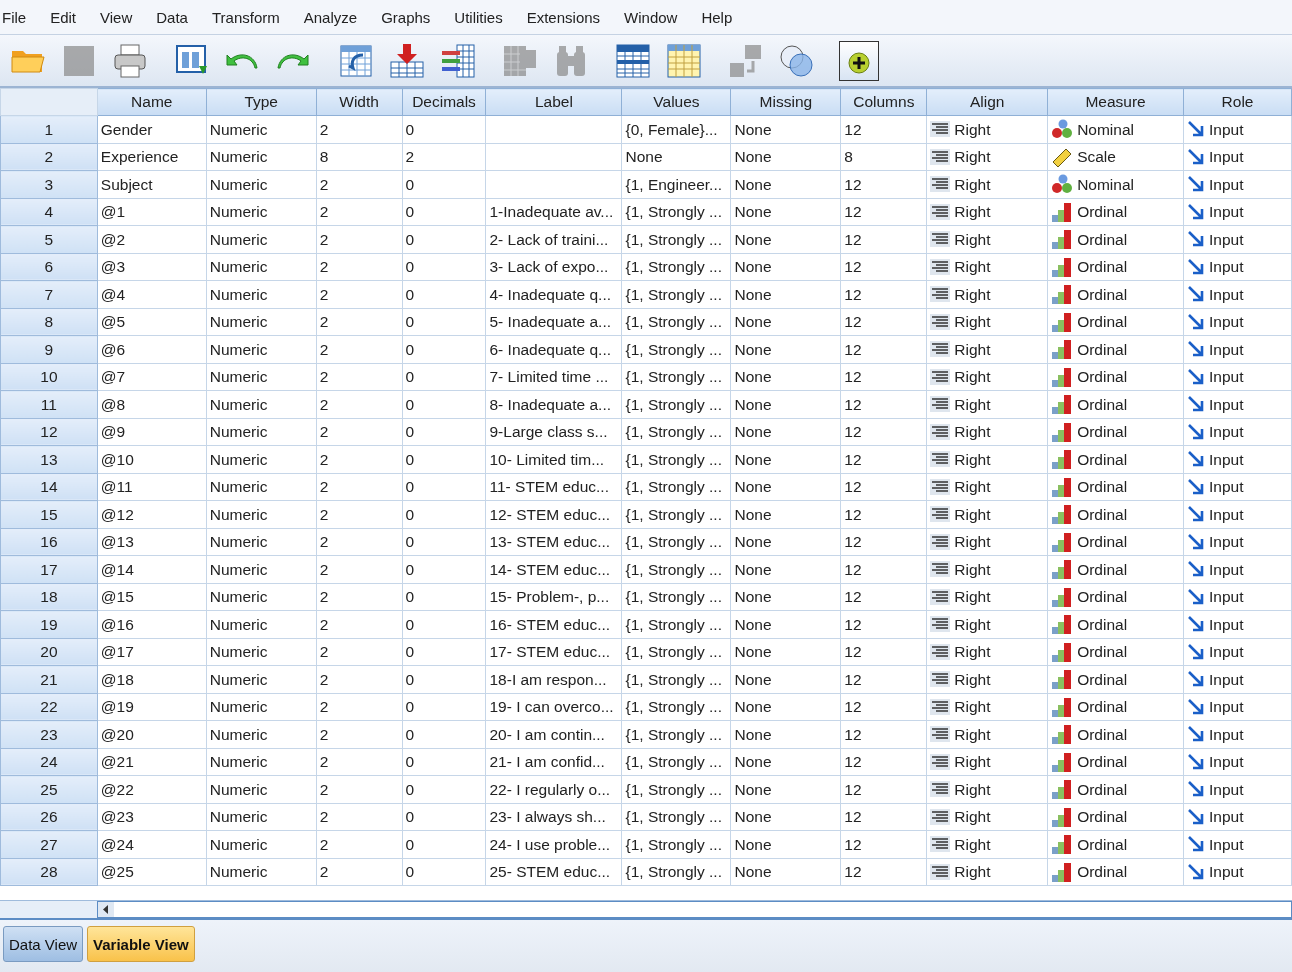 This screenshot has height=972, width=1292. Describe the element at coordinates (49, 707) in the screenshot. I see `row-number: 22` at that location.